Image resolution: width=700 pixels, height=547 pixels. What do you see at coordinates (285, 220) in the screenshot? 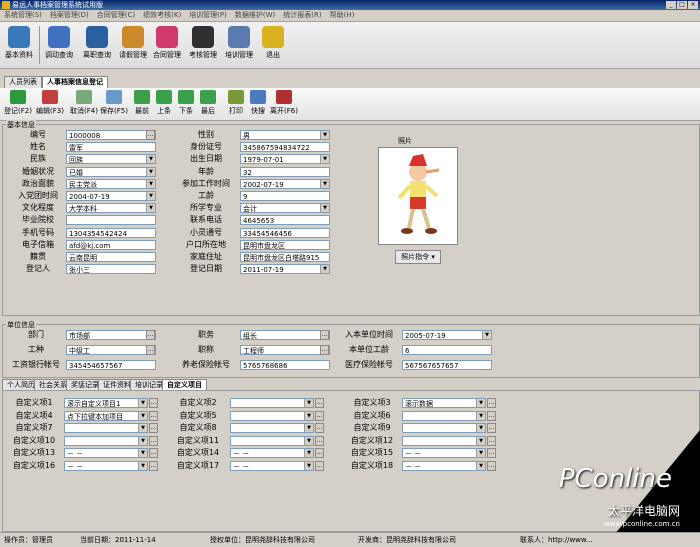
I see `basic-right-7-field: 4645653` at bounding box center [285, 220].